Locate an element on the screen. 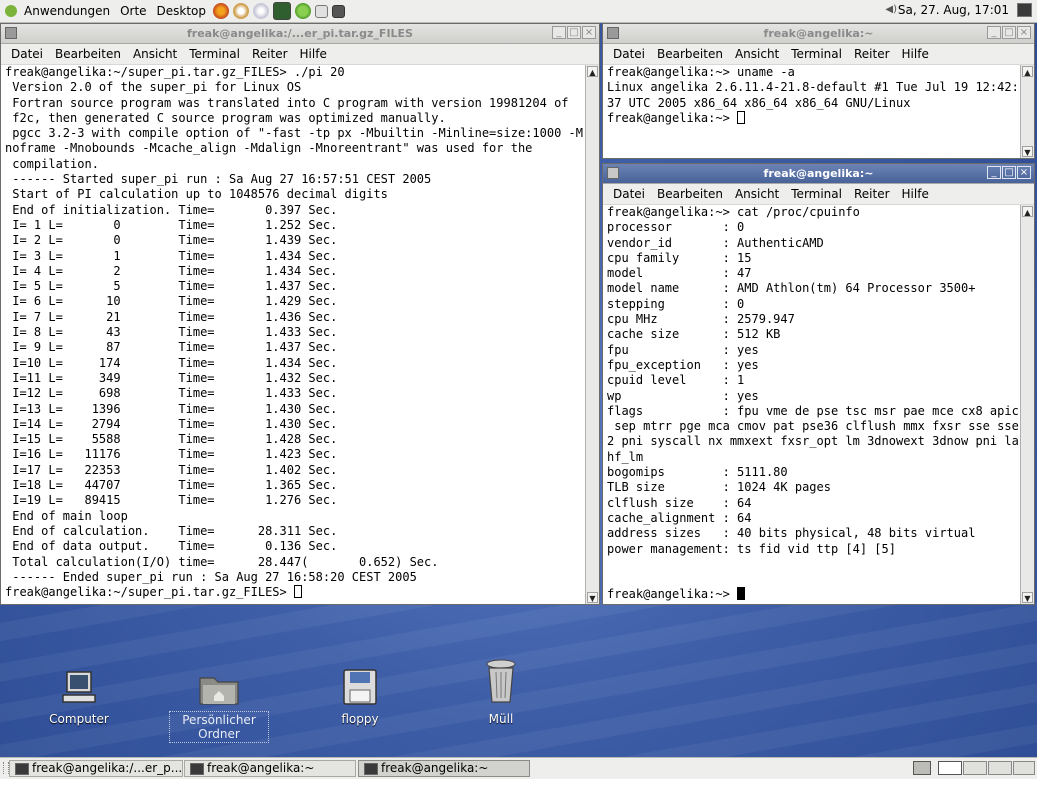 Image resolution: width=1037 pixels, height=800 pixels. chat-launcher-icon is located at coordinates (303, 11).